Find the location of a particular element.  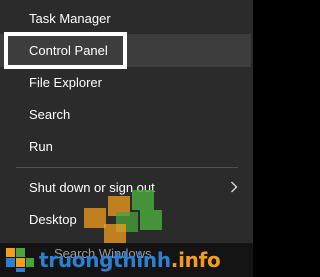

menu-item-search: Search is located at coordinates (125, 114).